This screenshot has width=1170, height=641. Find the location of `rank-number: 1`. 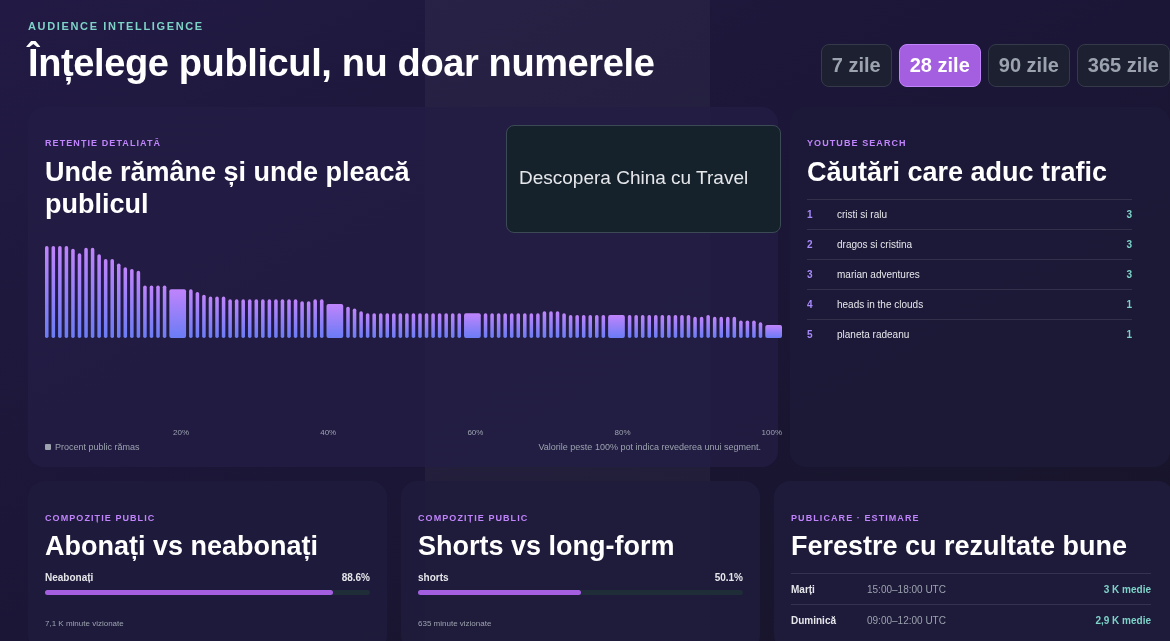

rank-number: 1 is located at coordinates (810, 215).